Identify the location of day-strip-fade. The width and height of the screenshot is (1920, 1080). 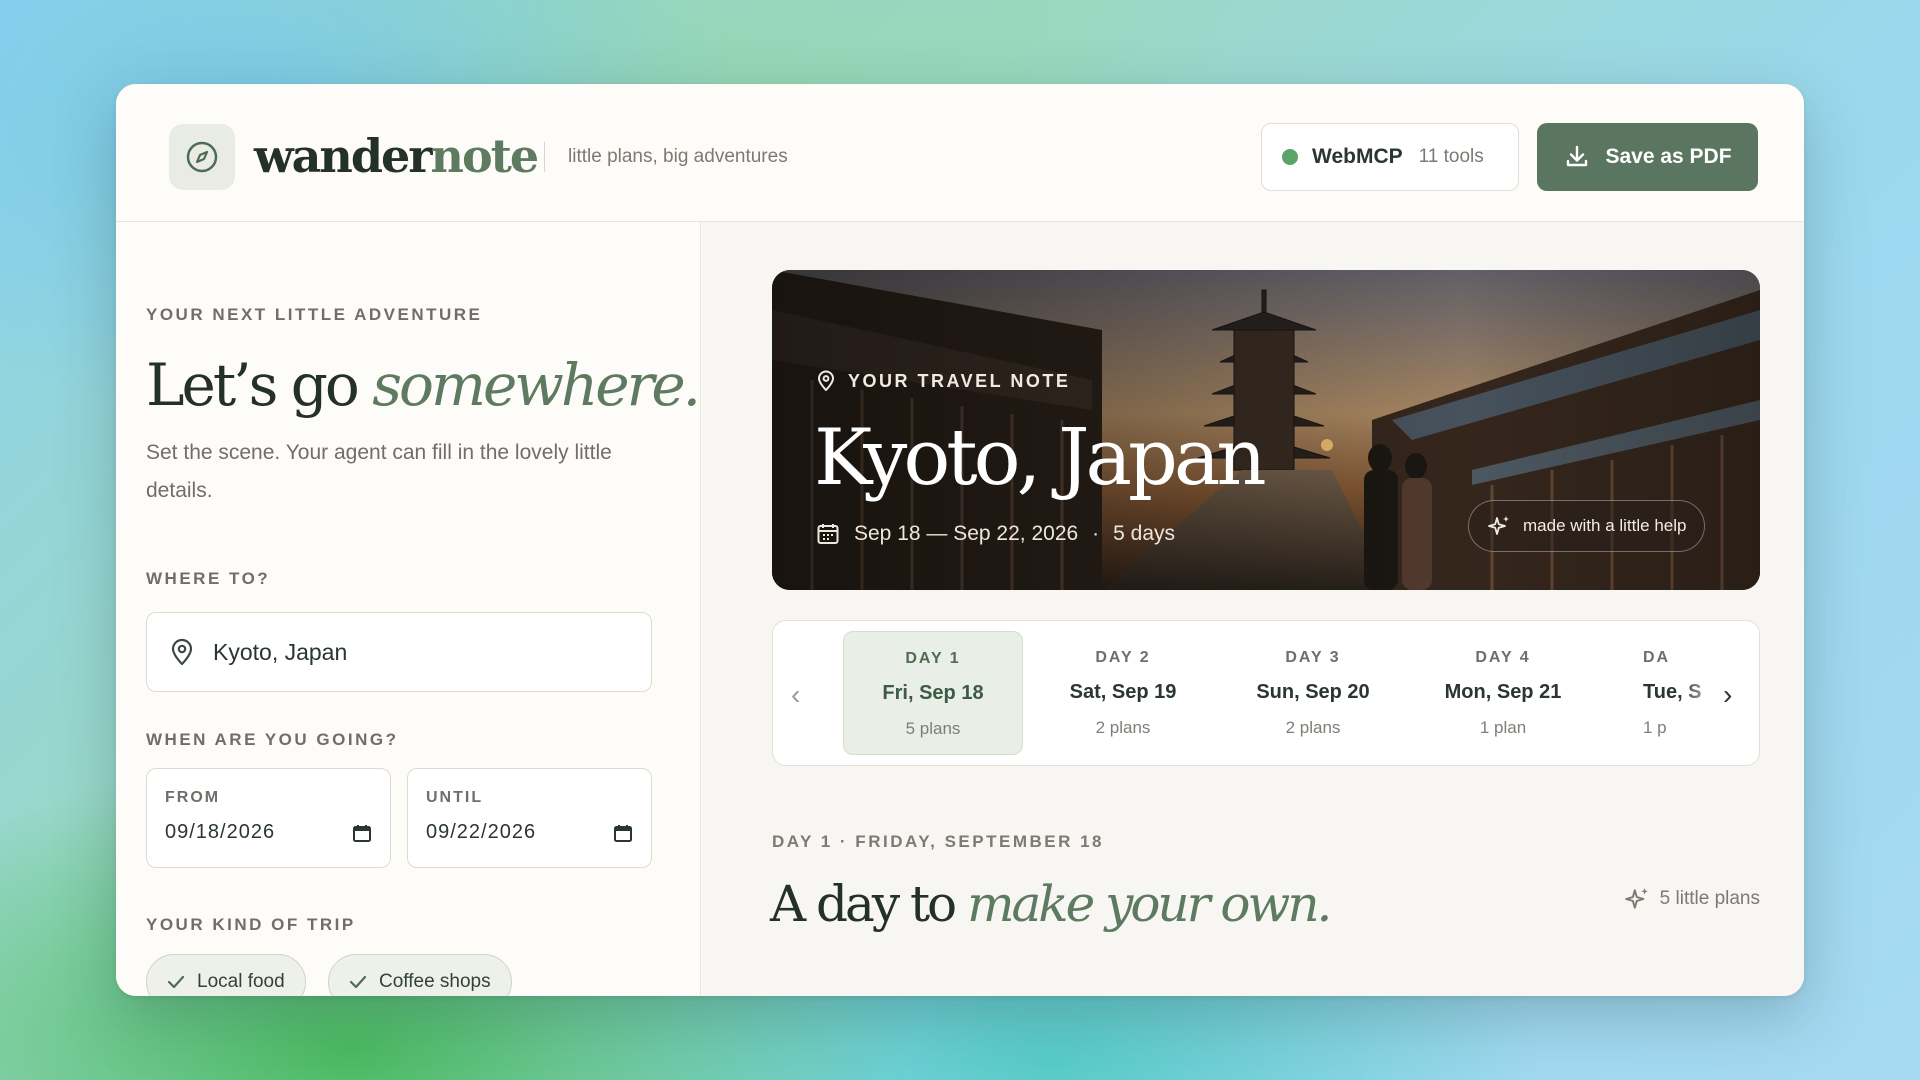
(1719, 693).